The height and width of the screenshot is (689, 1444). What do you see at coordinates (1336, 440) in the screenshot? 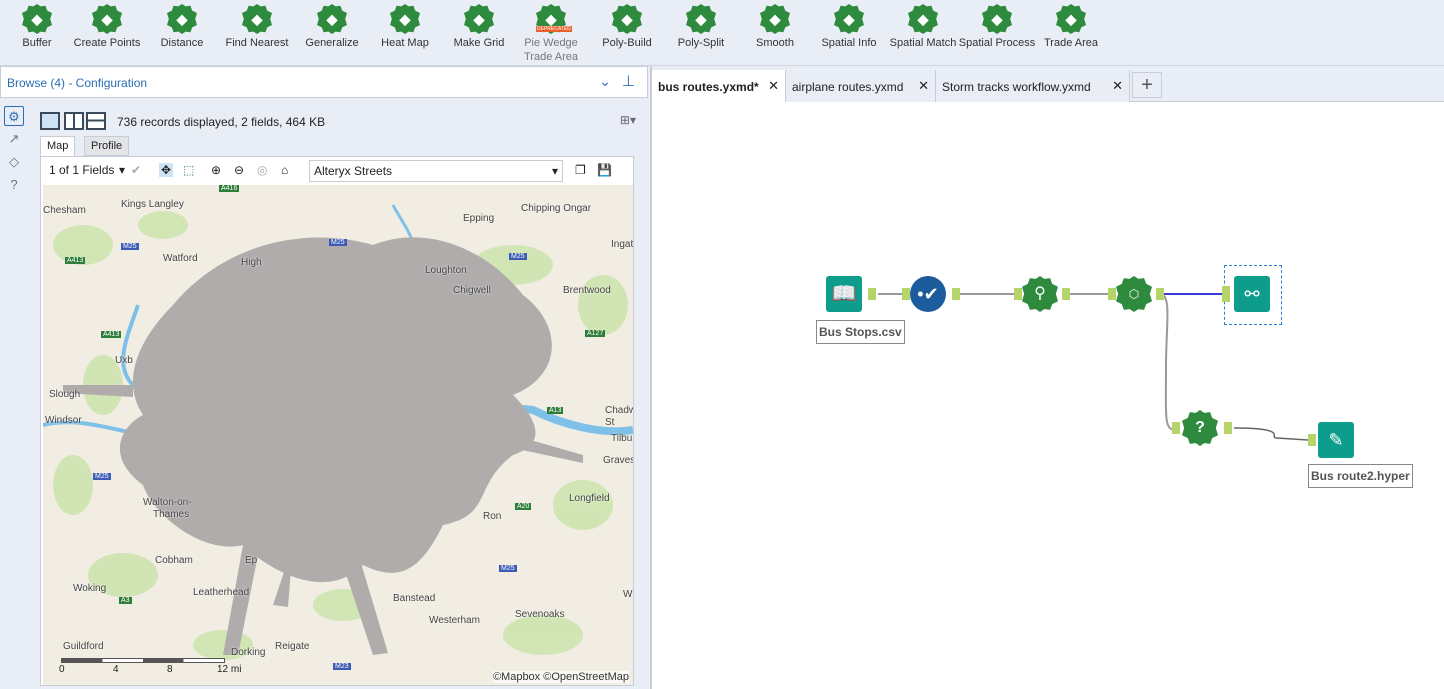
I see `output-data-tool: ✎` at bounding box center [1336, 440].